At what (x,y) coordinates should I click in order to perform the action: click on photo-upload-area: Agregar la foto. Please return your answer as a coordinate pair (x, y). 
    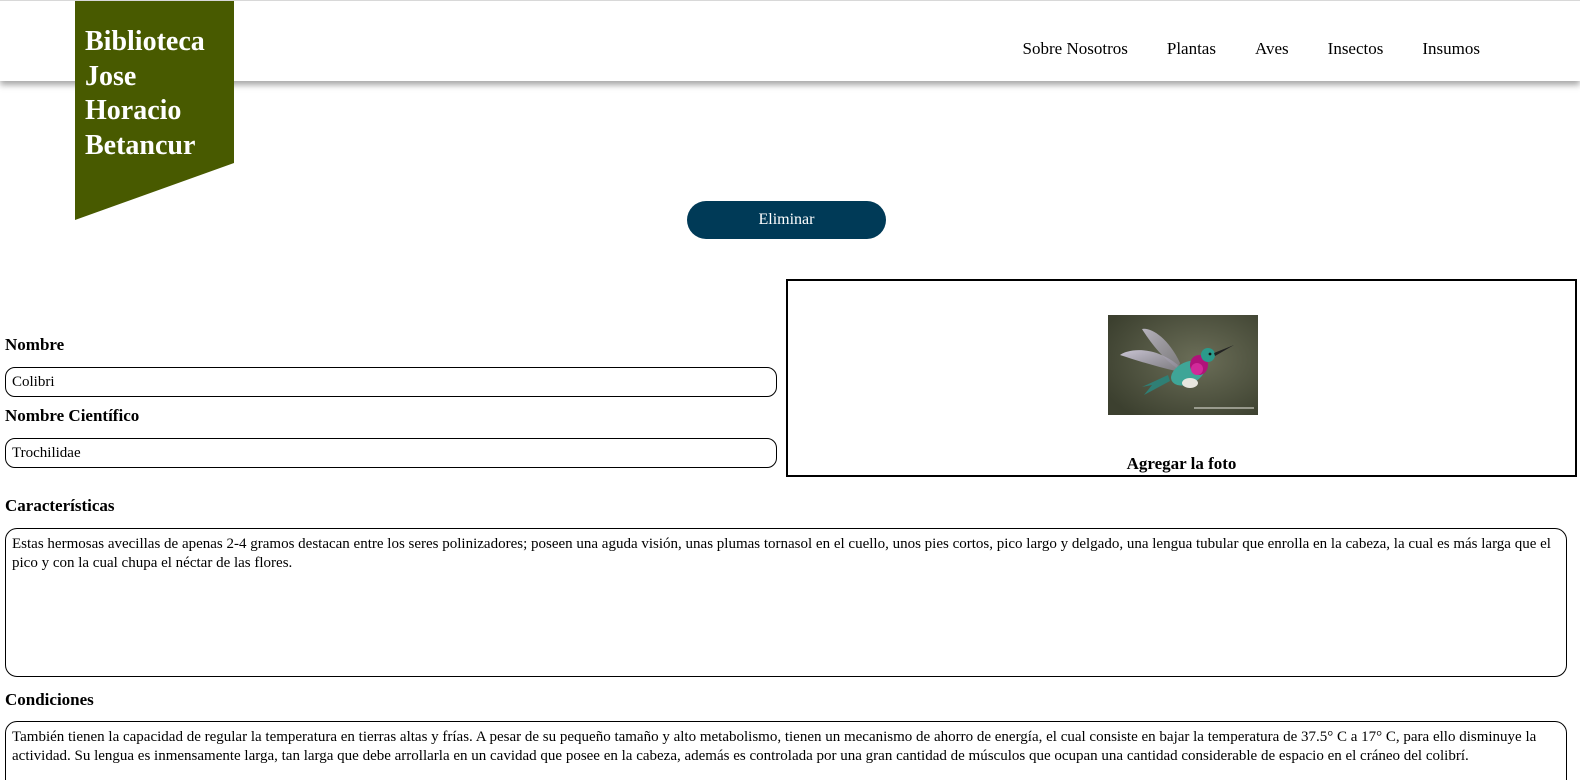
    Looking at the image, I should click on (1181, 378).